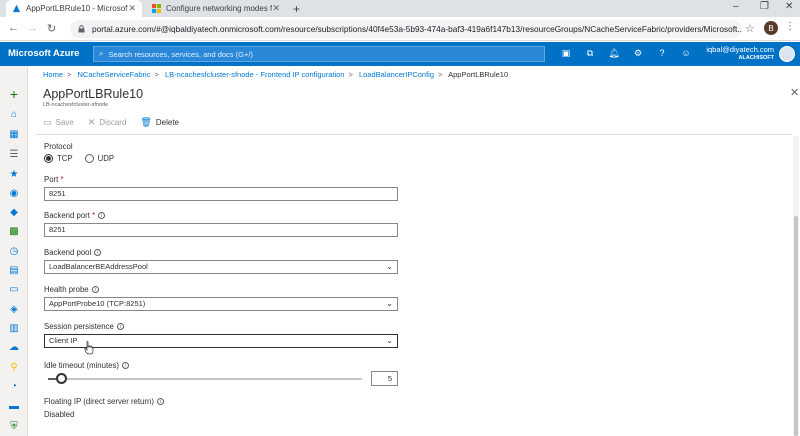 This screenshot has width=800, height=436. Describe the element at coordinates (51, 179) in the screenshot. I see `port-label-text: Port` at that location.